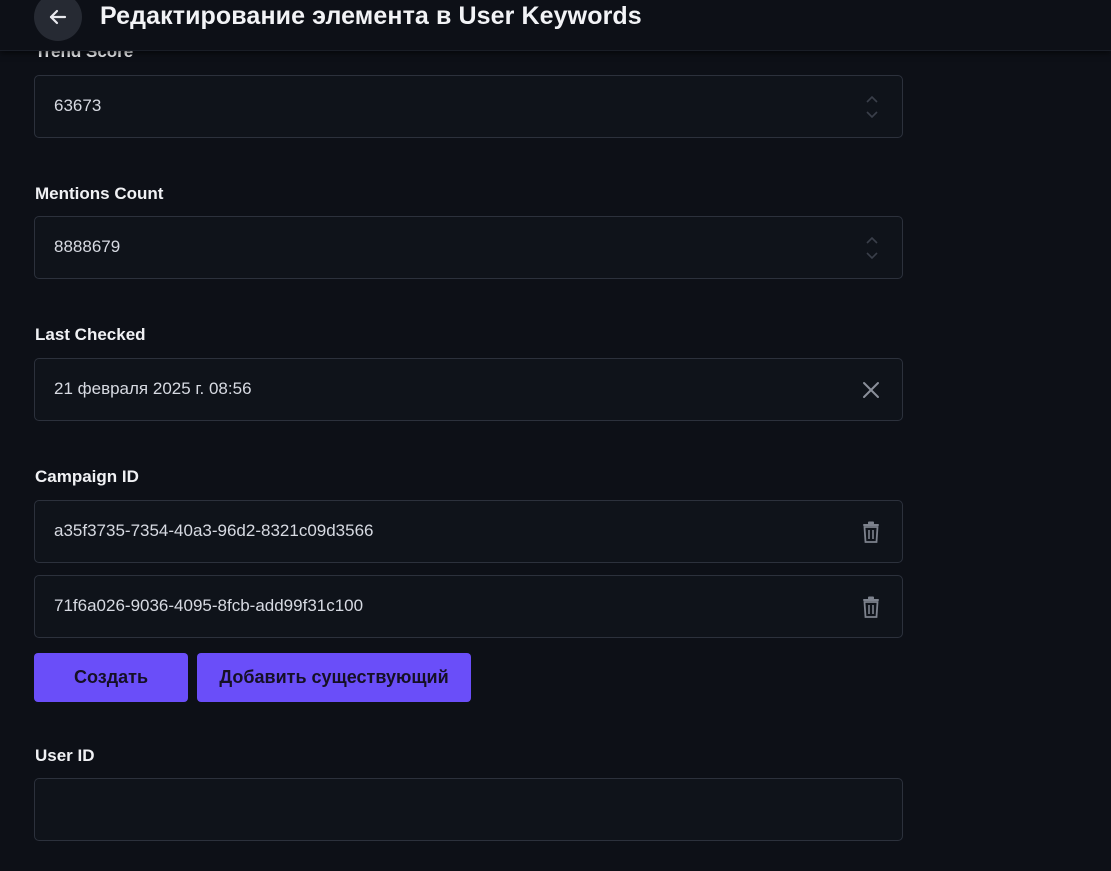 This screenshot has width=1111, height=871. I want to click on page-title: Редактирование элемента в User Keywords, so click(371, 16).